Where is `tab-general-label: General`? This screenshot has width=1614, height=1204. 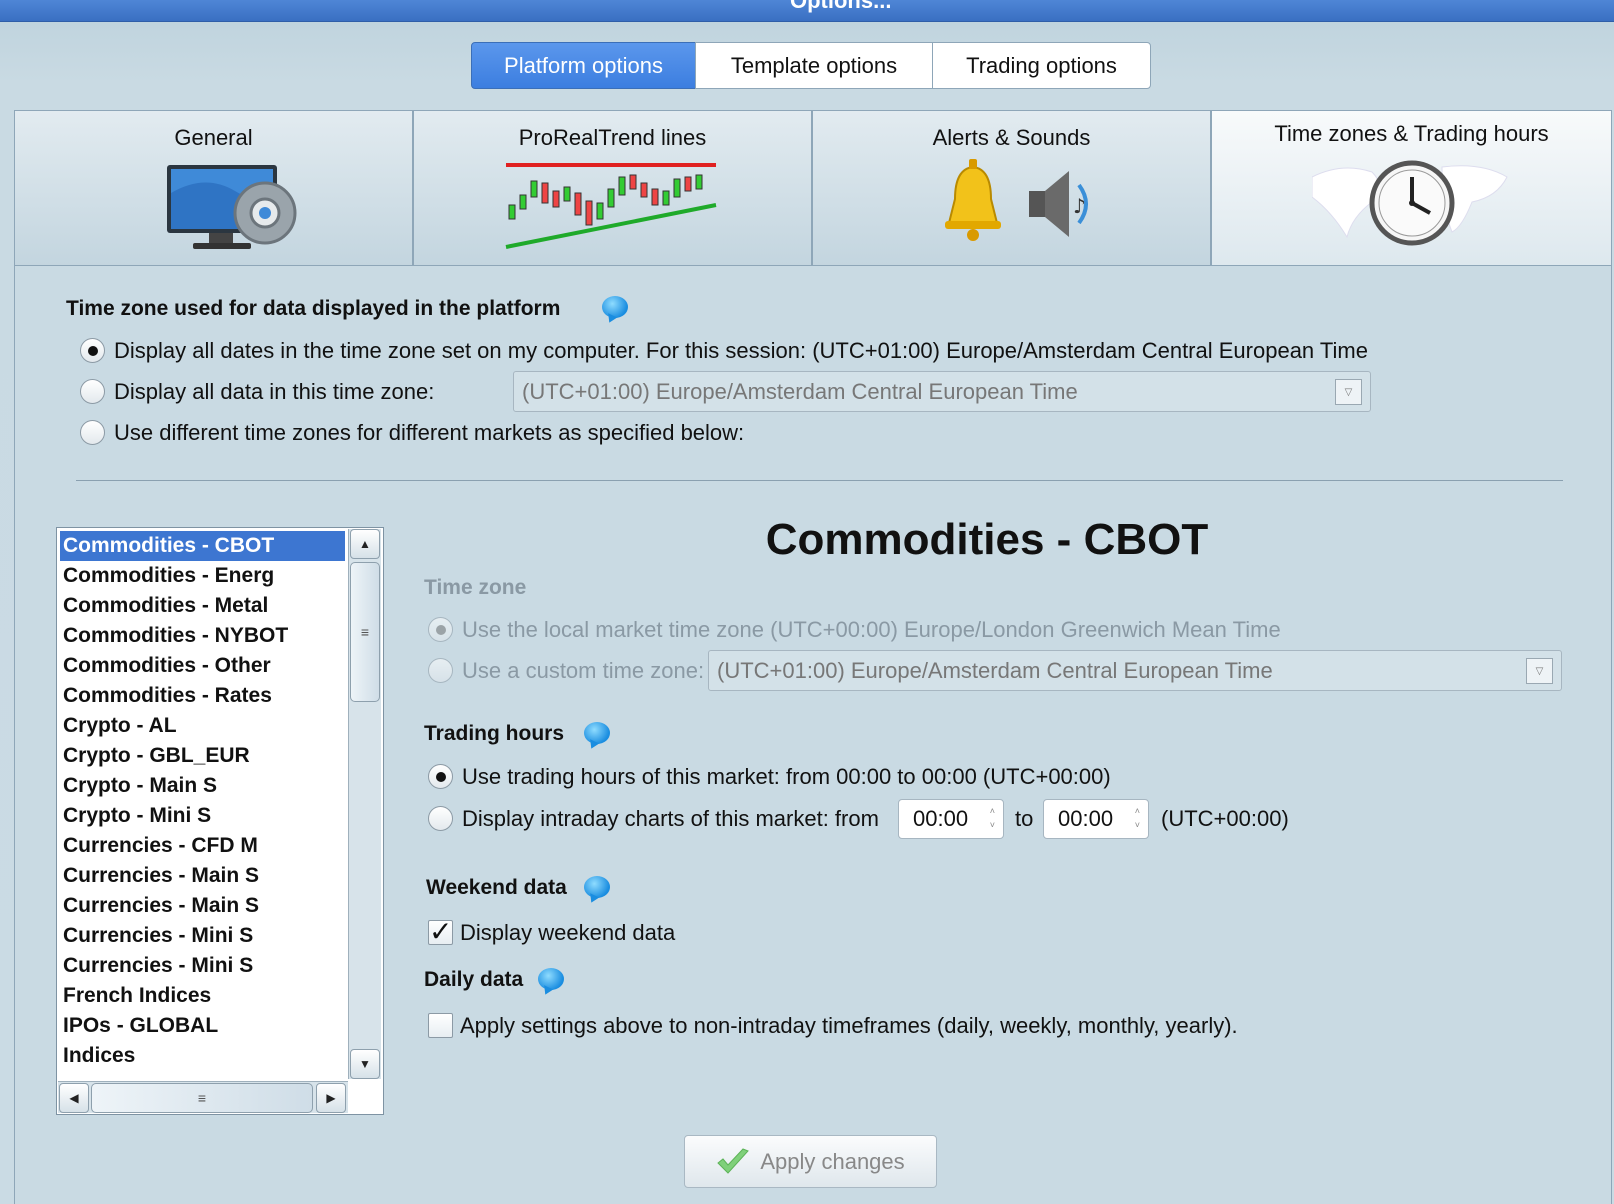 tab-general-label: General is located at coordinates (213, 137).